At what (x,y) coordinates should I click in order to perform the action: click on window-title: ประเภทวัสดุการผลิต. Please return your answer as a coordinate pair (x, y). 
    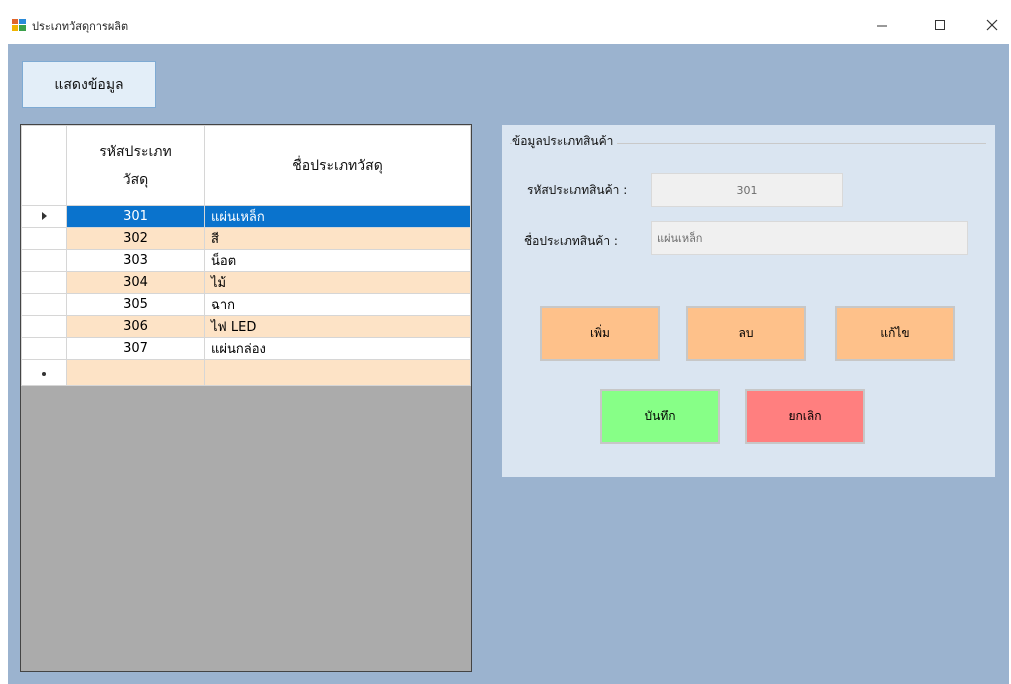
    Looking at the image, I should click on (80, 26).